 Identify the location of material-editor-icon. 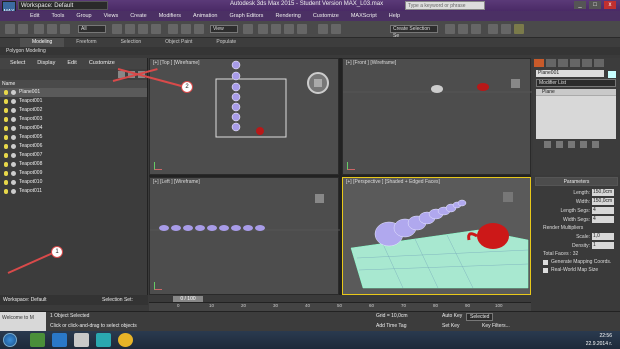
(476, 29).